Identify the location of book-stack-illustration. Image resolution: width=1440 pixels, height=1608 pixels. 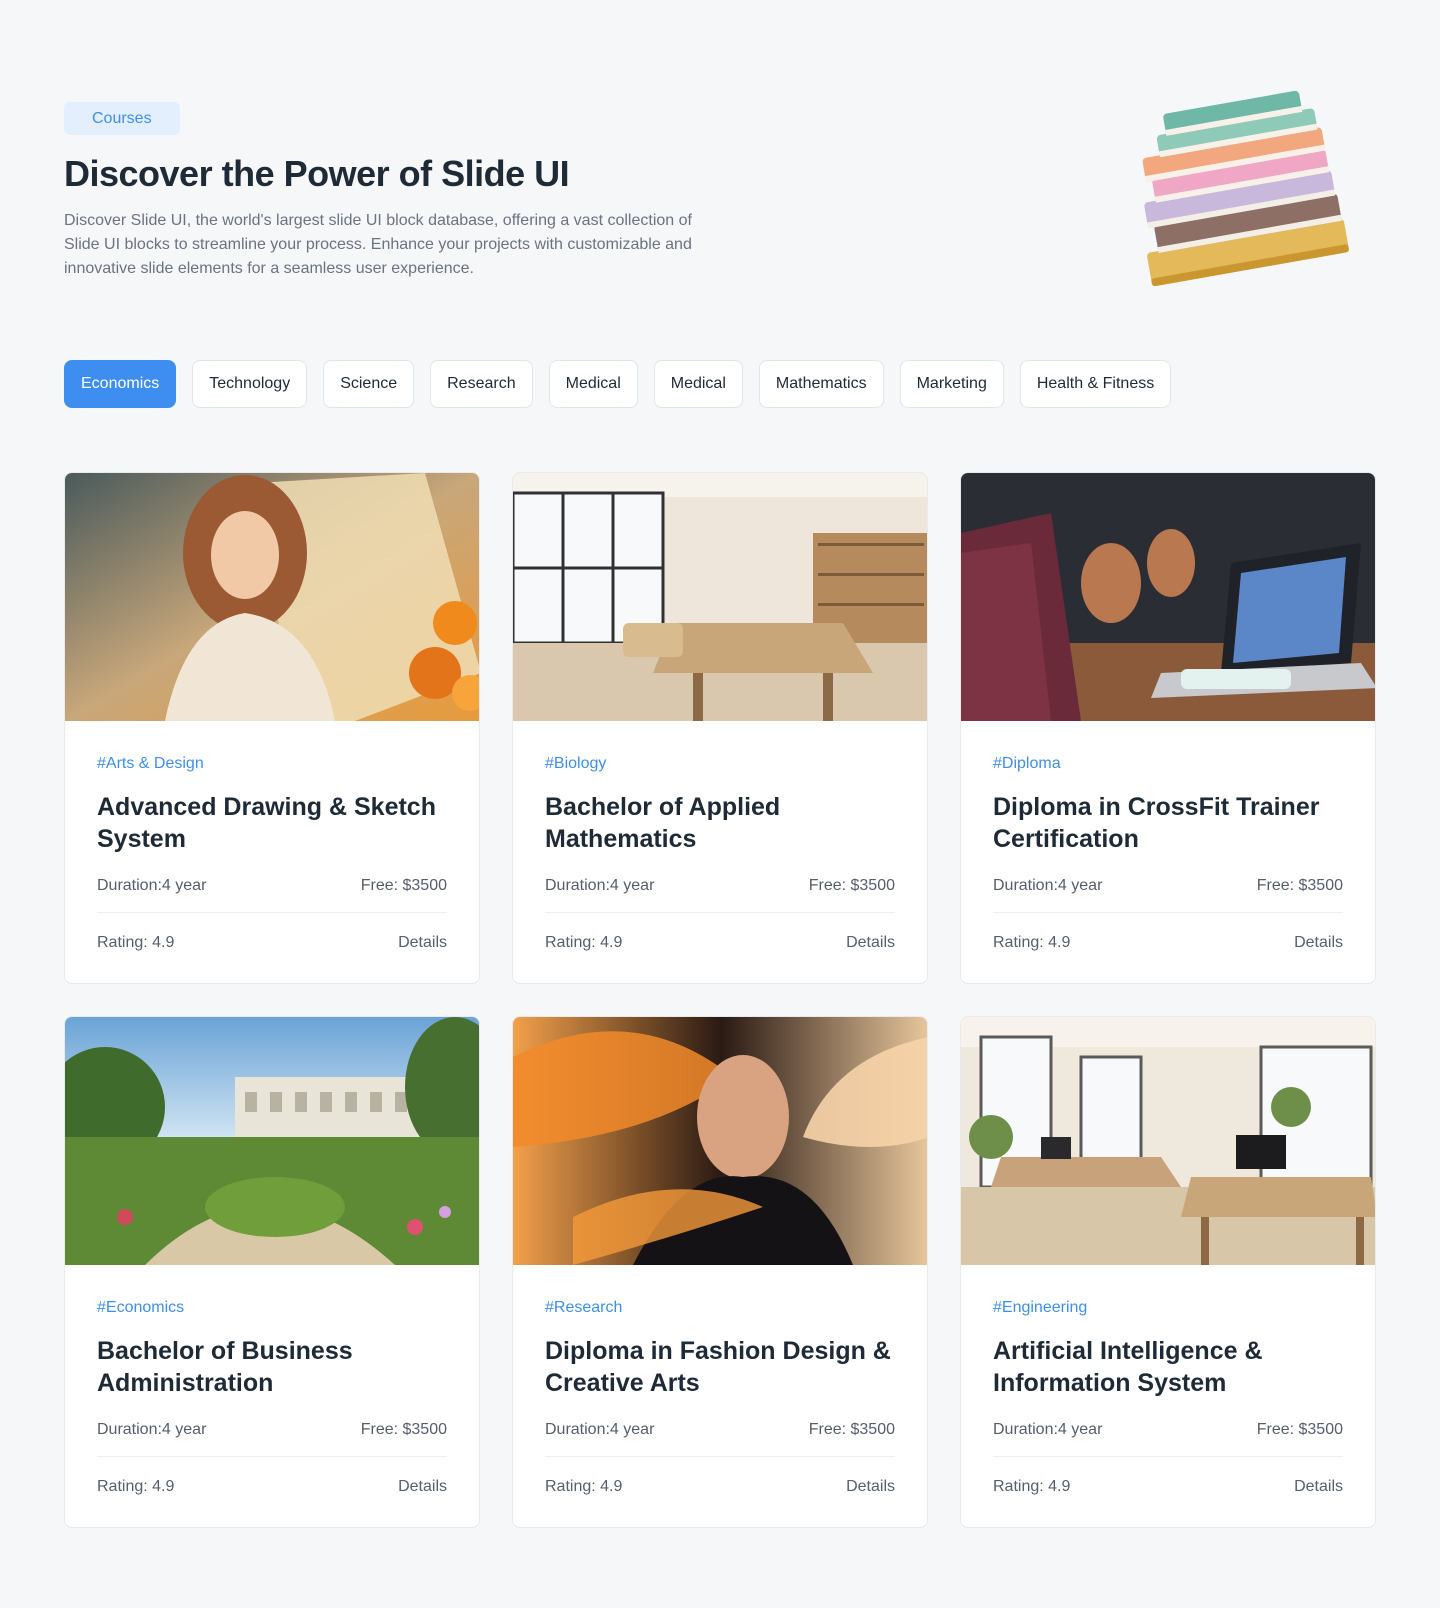
(1245, 188).